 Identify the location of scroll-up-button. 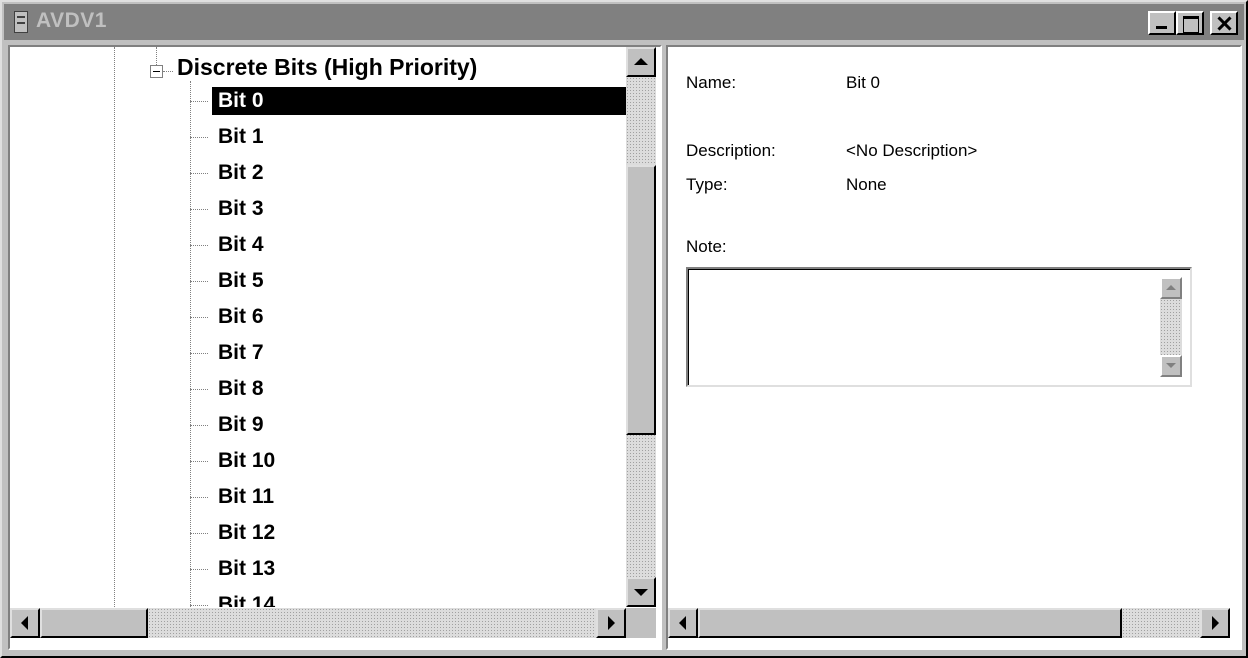
(641, 62).